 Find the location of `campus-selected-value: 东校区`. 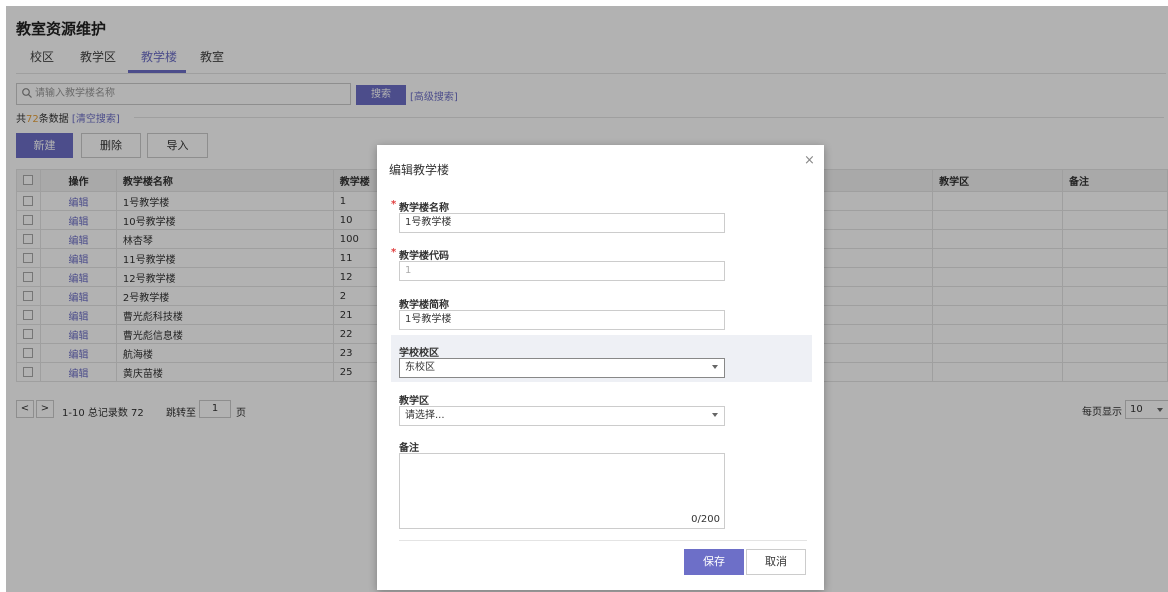

campus-selected-value: 东校区 is located at coordinates (420, 367).